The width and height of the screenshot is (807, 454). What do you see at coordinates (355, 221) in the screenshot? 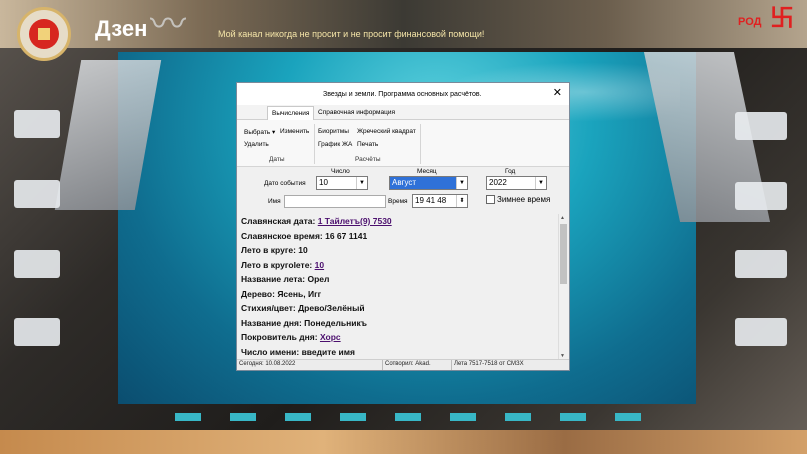
I see `slavic-date-link: 1 Тайлетъ(9) 7530` at bounding box center [355, 221].